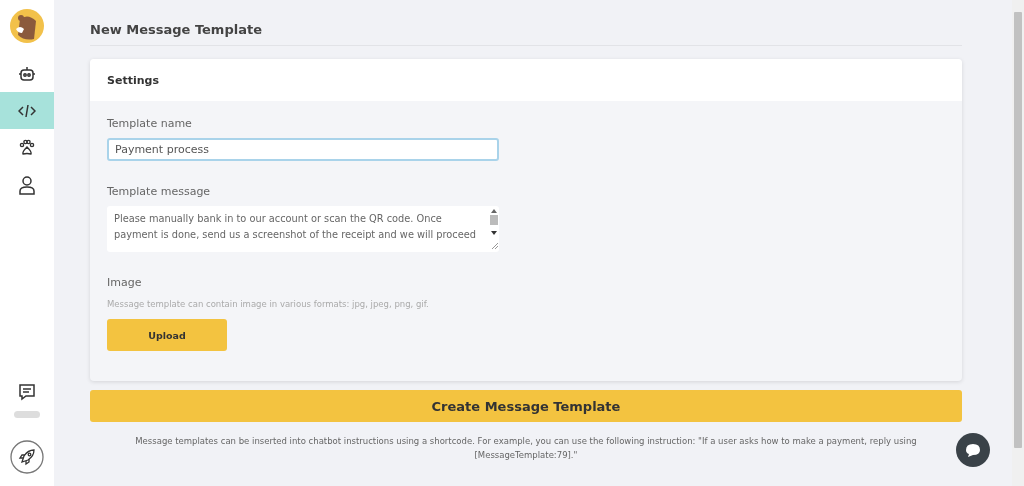 The image size is (1024, 486). Describe the element at coordinates (167, 335) in the screenshot. I see `upload-button: Upload` at that location.